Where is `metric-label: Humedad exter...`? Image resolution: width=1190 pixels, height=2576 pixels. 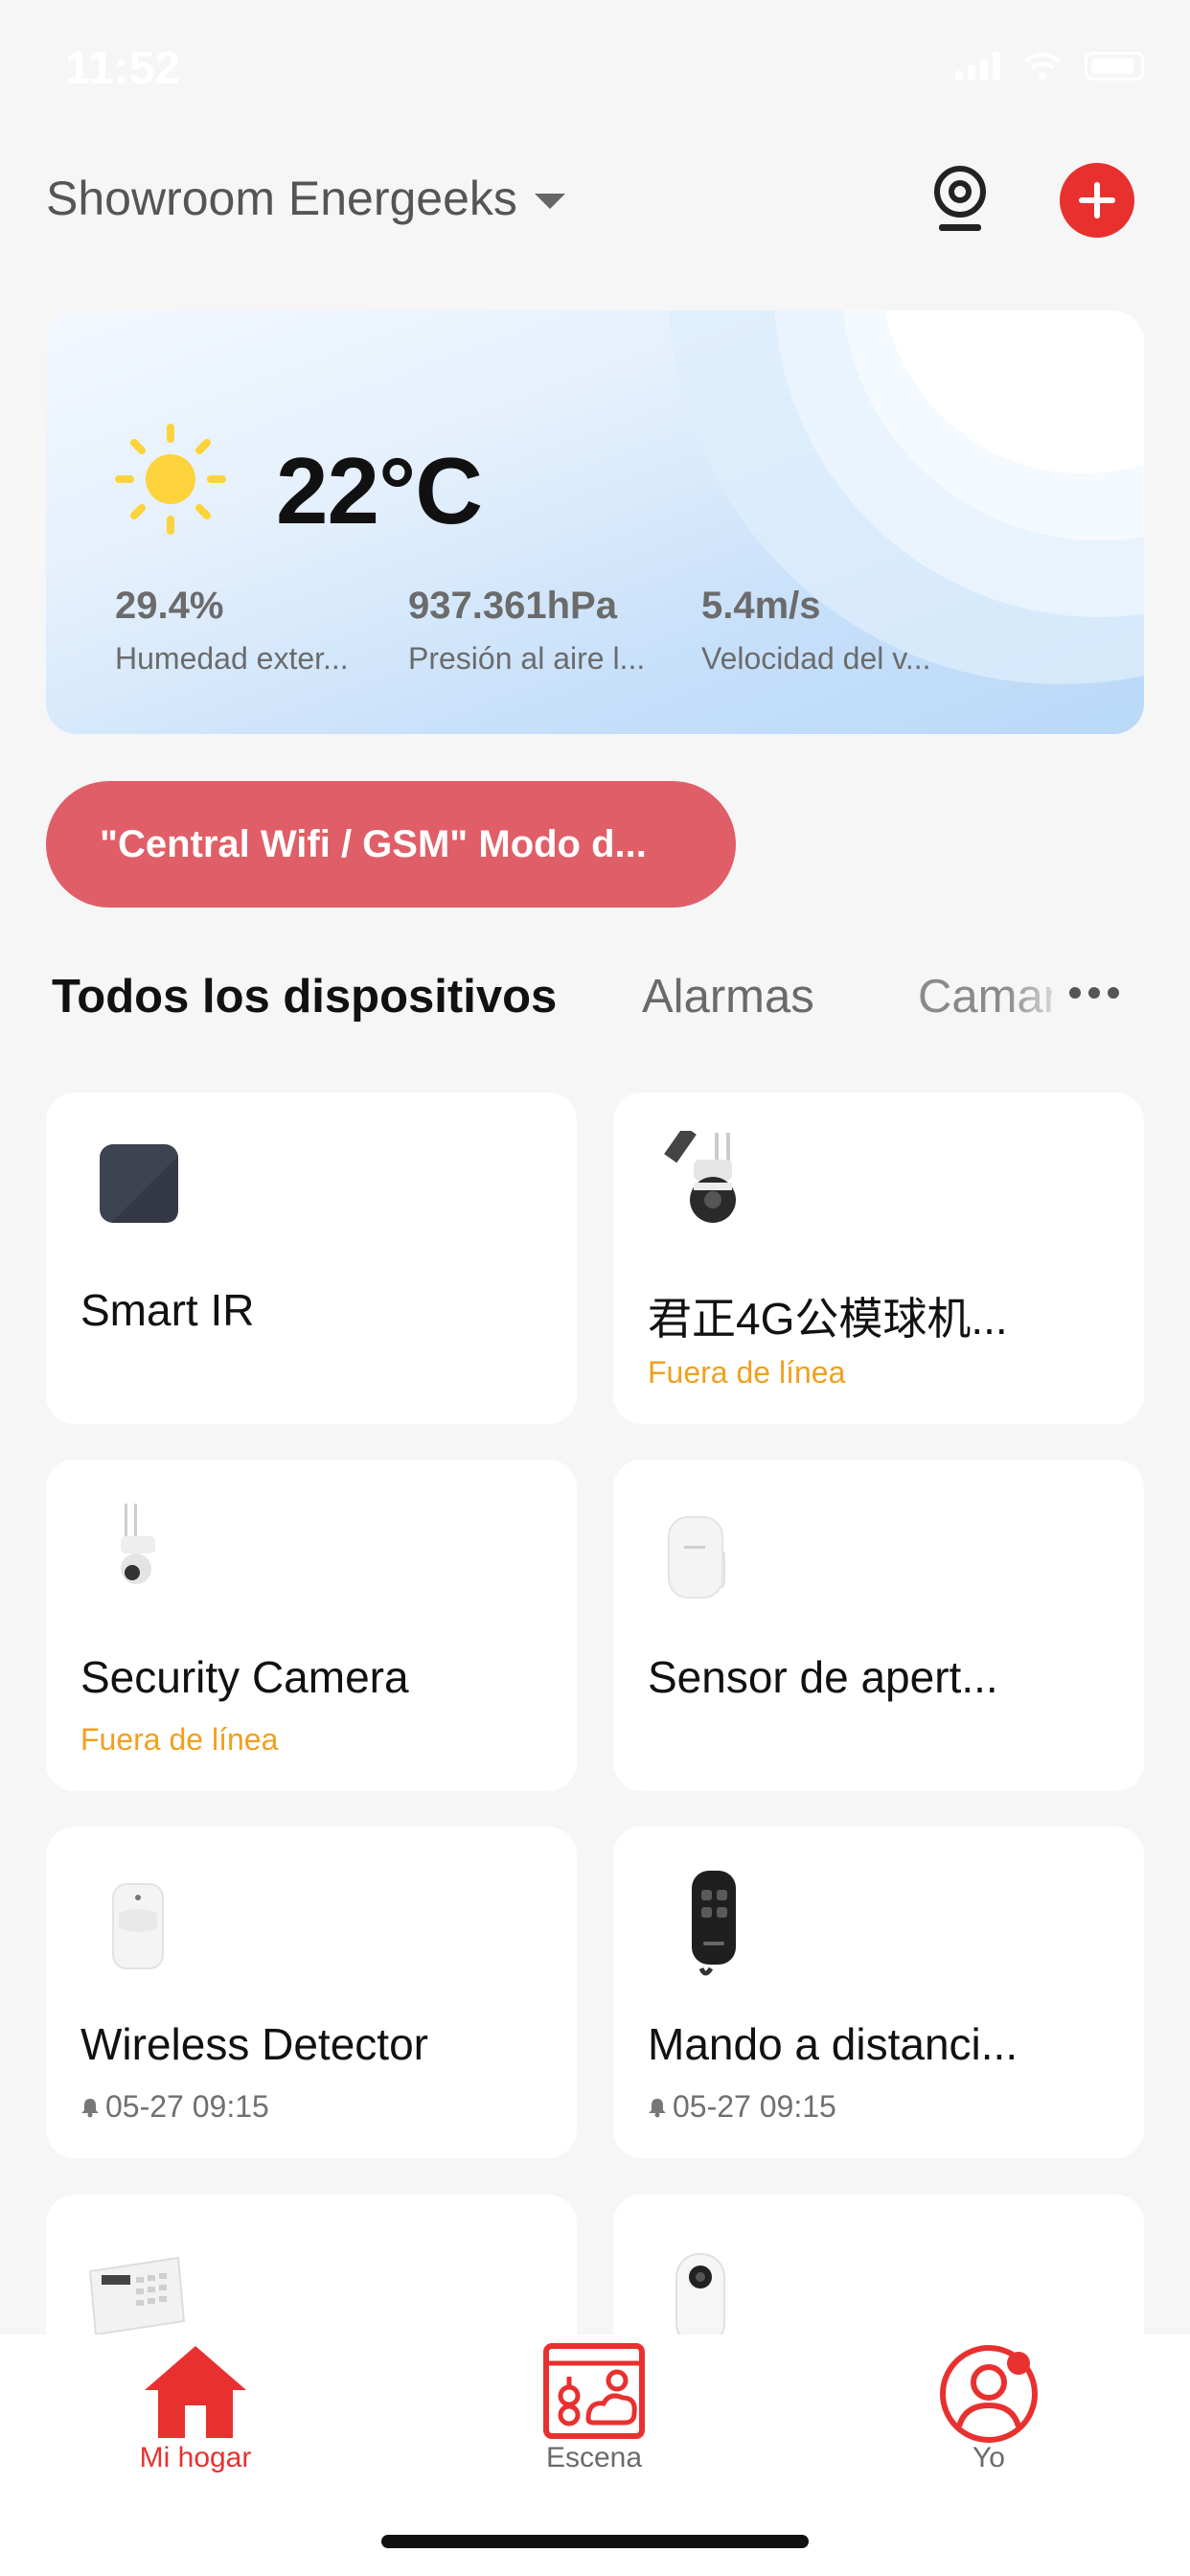 metric-label: Humedad exter... is located at coordinates (232, 658).